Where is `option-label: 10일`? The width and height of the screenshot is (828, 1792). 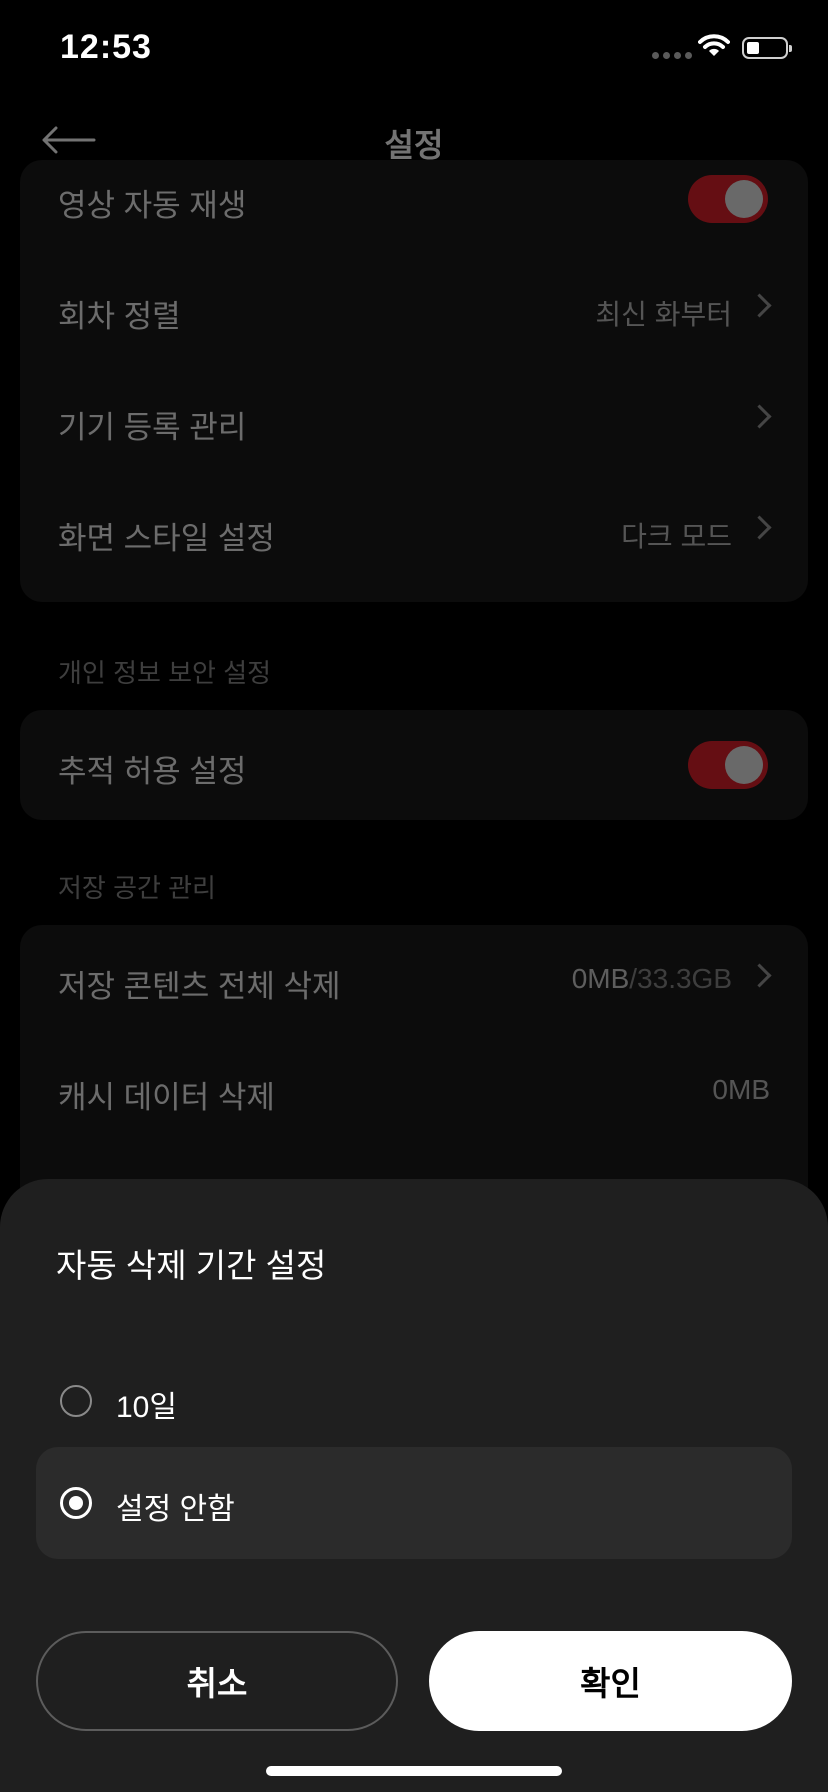 option-label: 10일 is located at coordinates (146, 1407).